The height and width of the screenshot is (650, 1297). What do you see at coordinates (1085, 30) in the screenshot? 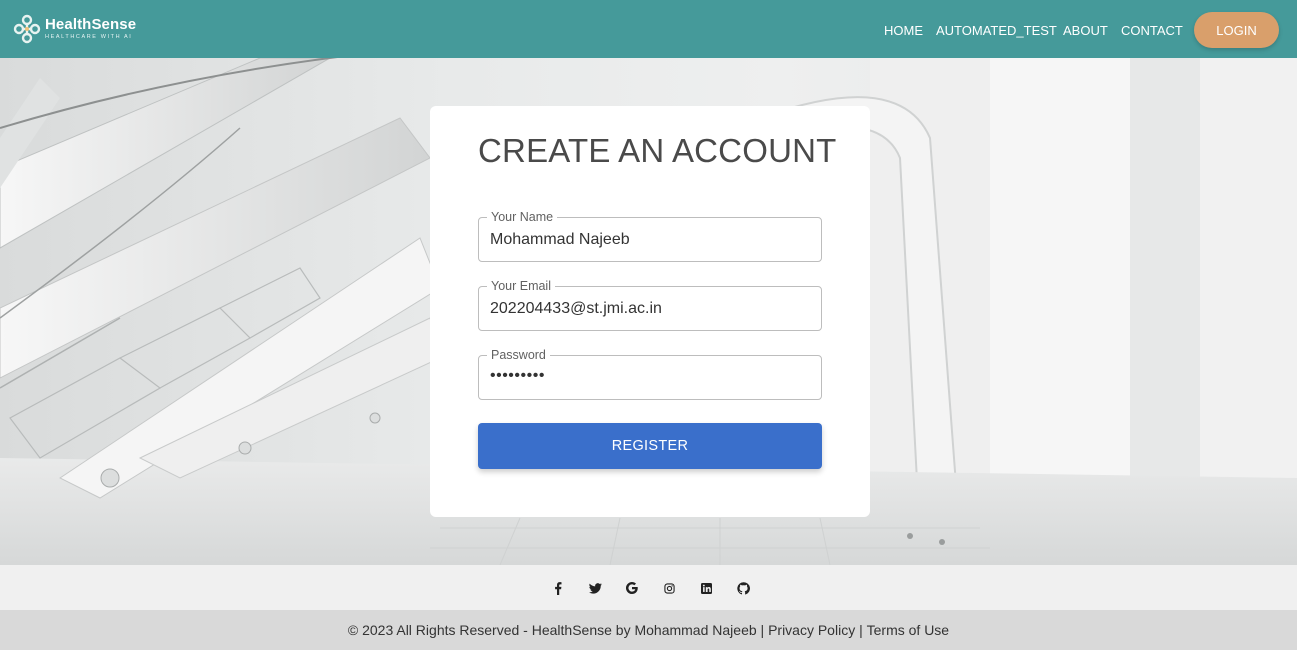
I see `nav-about: ABOUT` at bounding box center [1085, 30].